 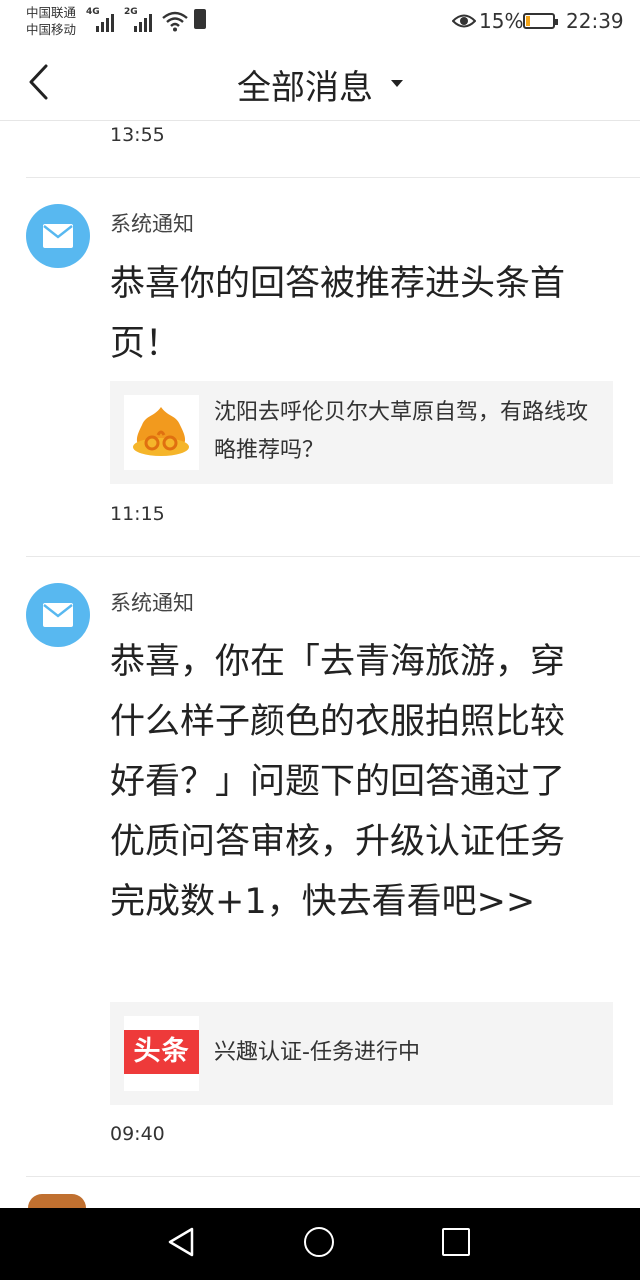 I want to click on home-circle-icon, so click(x=319, y=1242).